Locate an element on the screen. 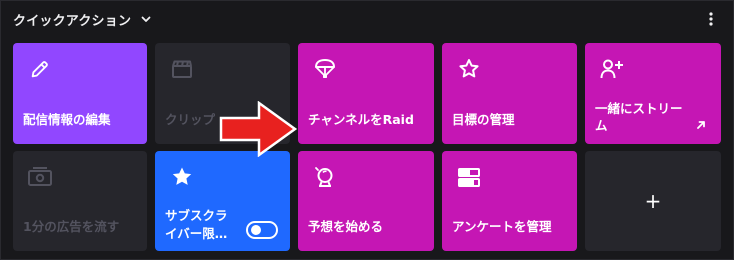 This screenshot has width=734, height=260. tile-label: 配信情報の編集 is located at coordinates (67, 119).